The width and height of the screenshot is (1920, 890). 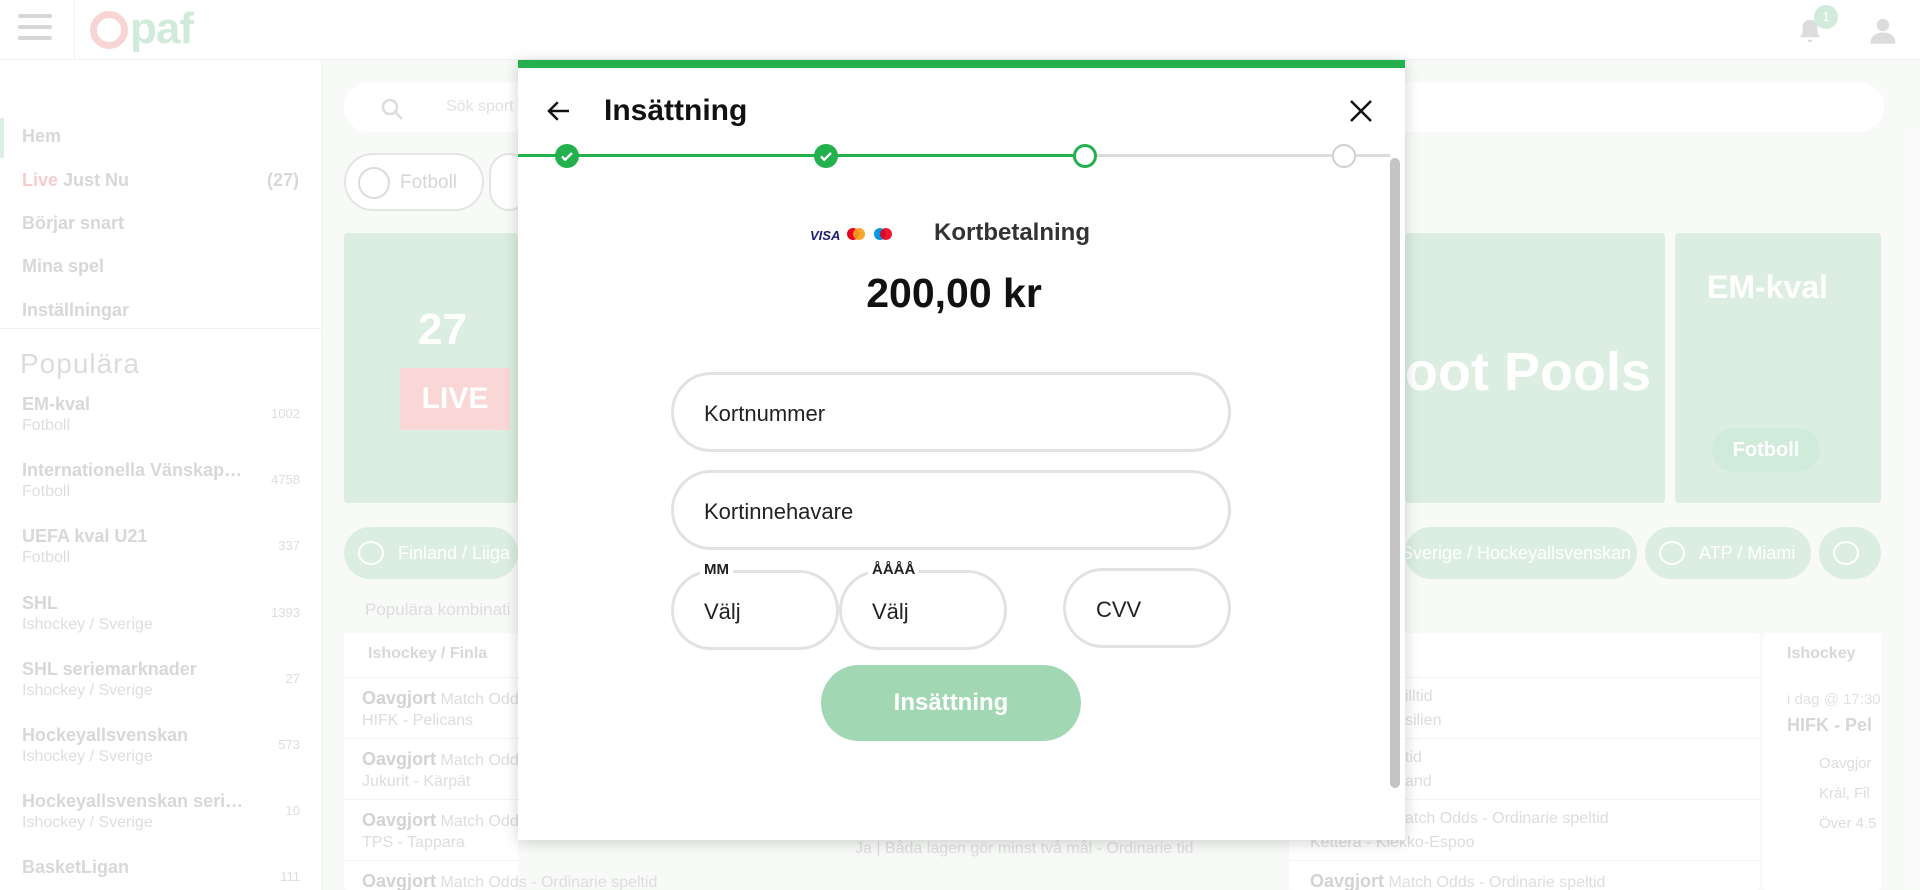 What do you see at coordinates (676, 110) in the screenshot?
I see `modal-title: Insättning` at bounding box center [676, 110].